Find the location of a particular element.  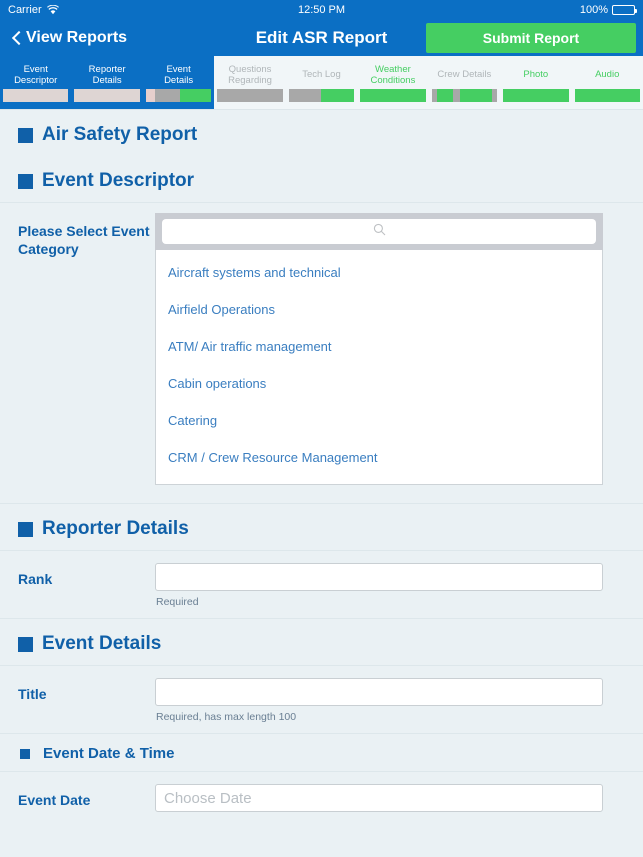

tab-label: Event Descriptor is located at coordinates (36, 74).